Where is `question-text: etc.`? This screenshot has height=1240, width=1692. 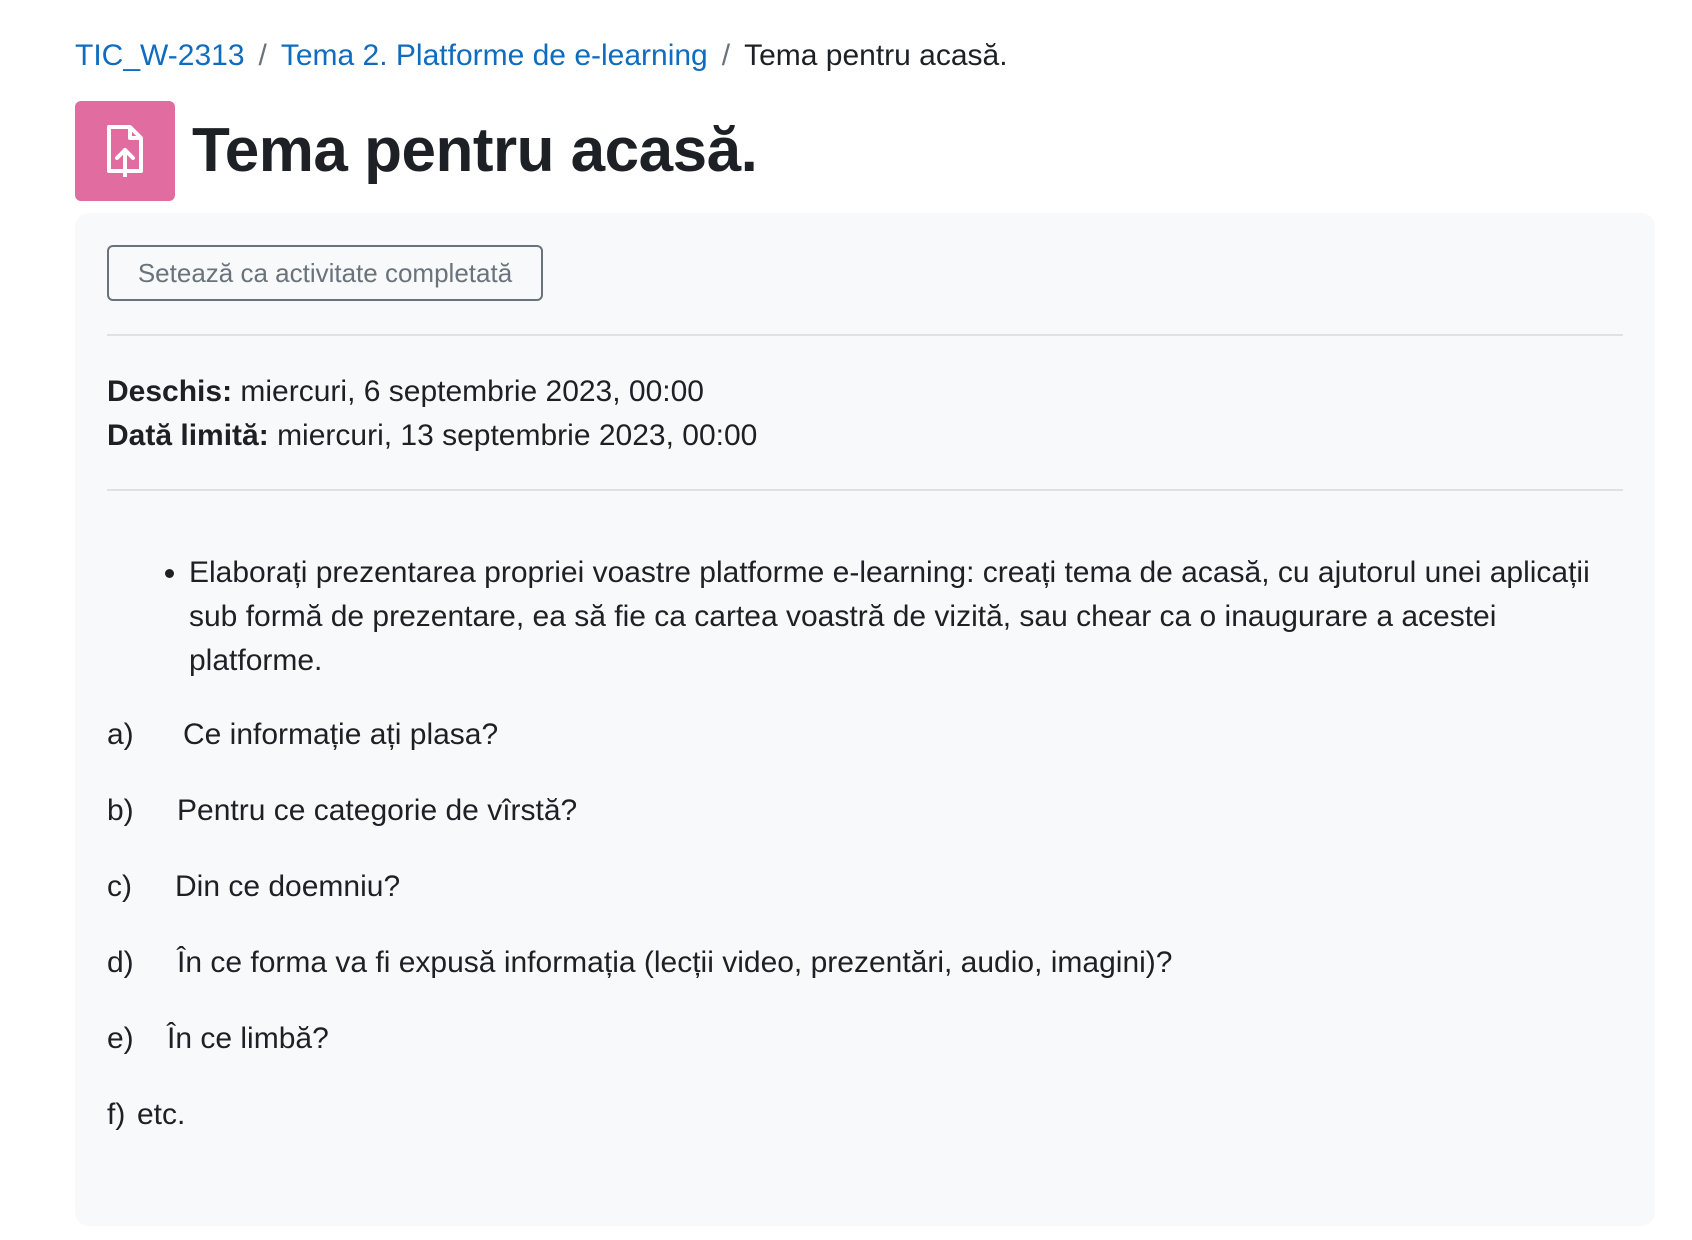
question-text: etc. is located at coordinates (161, 1114).